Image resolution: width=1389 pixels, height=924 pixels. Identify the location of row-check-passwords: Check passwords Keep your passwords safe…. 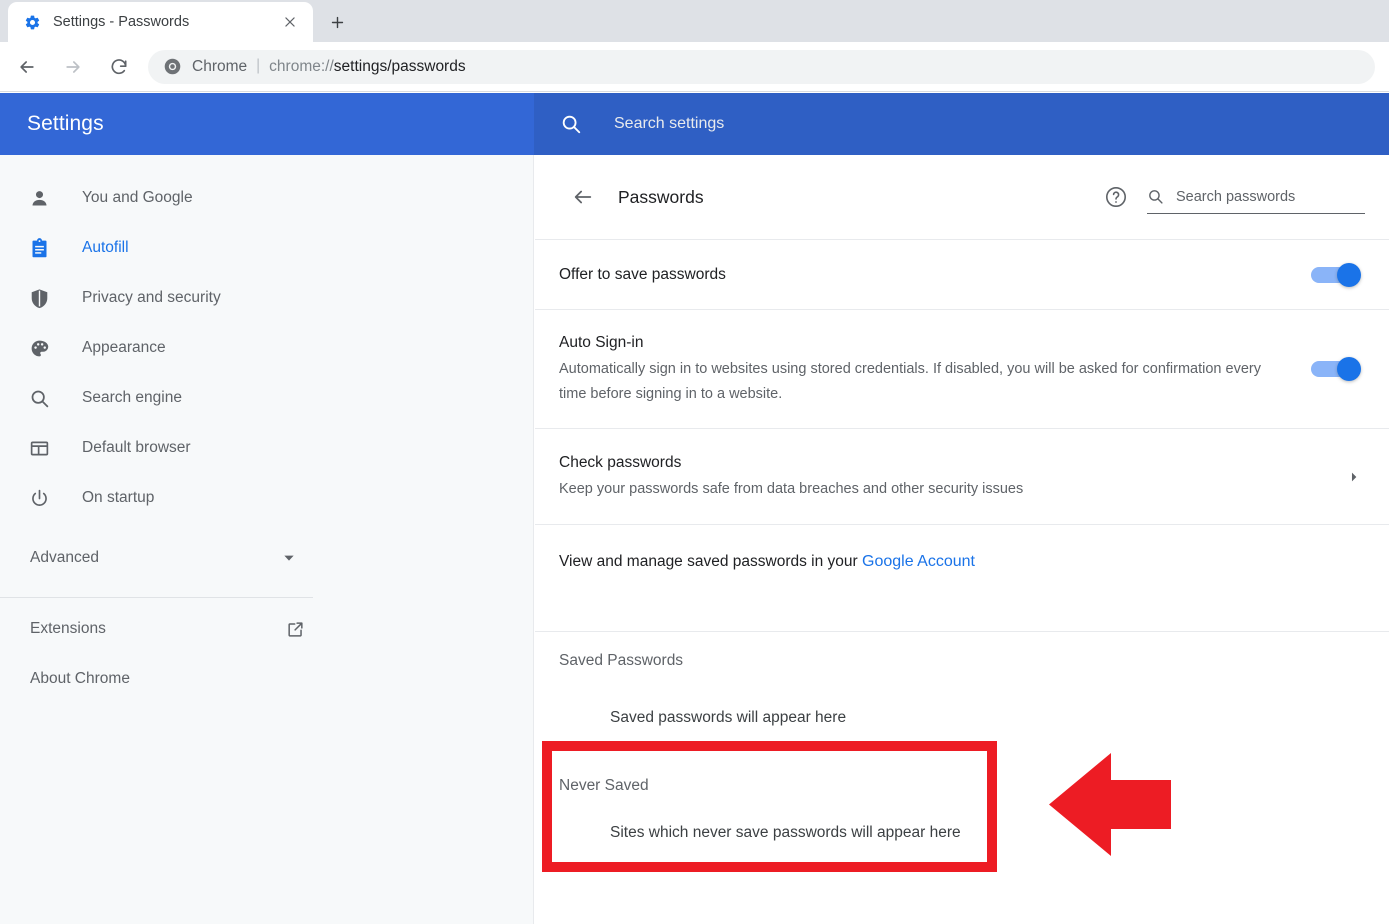
(962, 476).